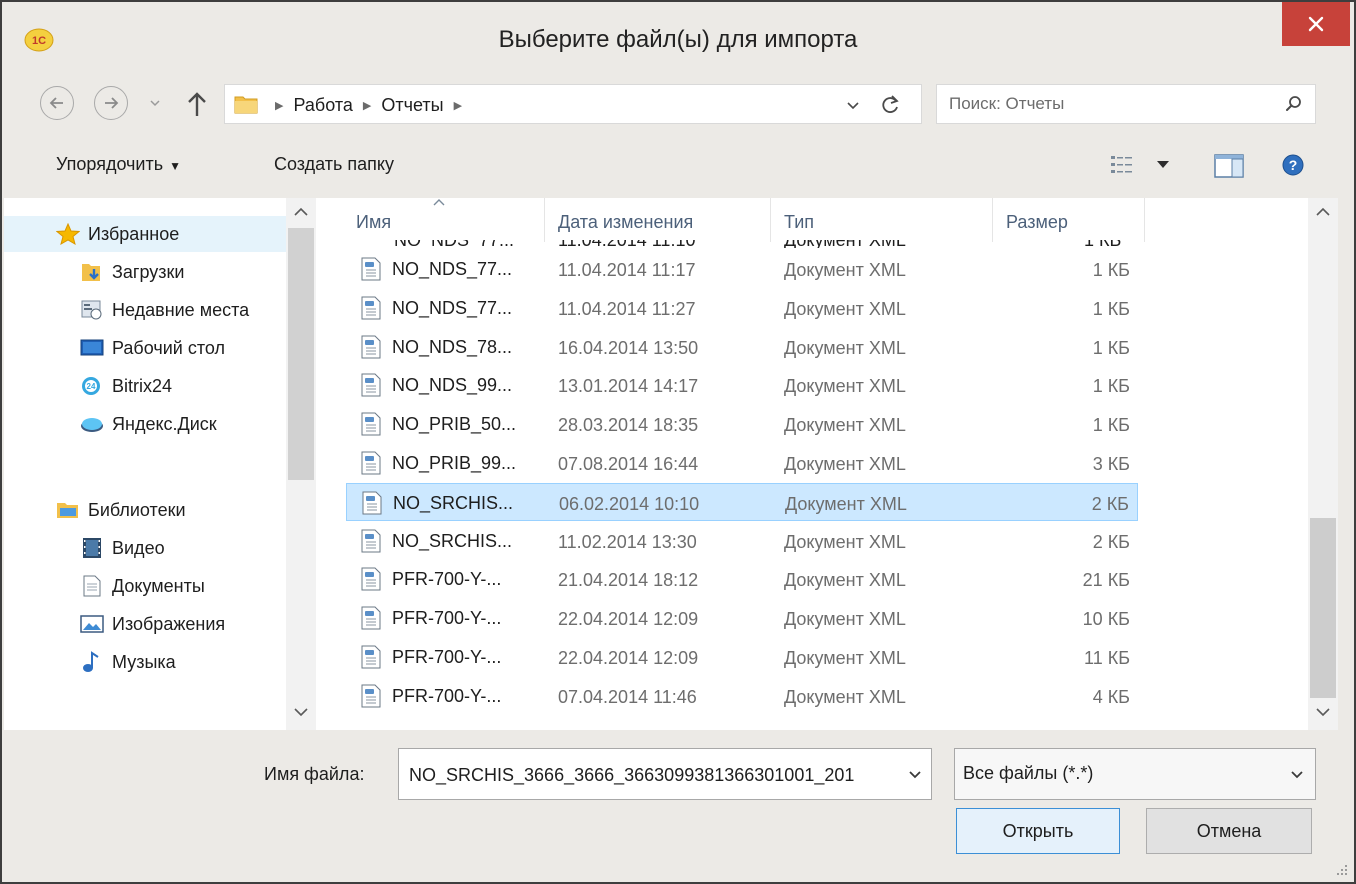  Describe the element at coordinates (118, 164) in the screenshot. I see `organize-button: Упорядочить ▼` at that location.